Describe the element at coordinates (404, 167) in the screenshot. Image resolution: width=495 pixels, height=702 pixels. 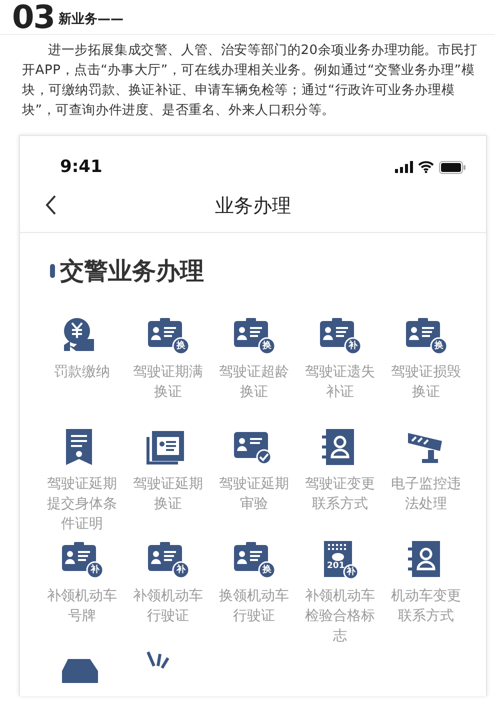
I see `signal-icon` at that location.